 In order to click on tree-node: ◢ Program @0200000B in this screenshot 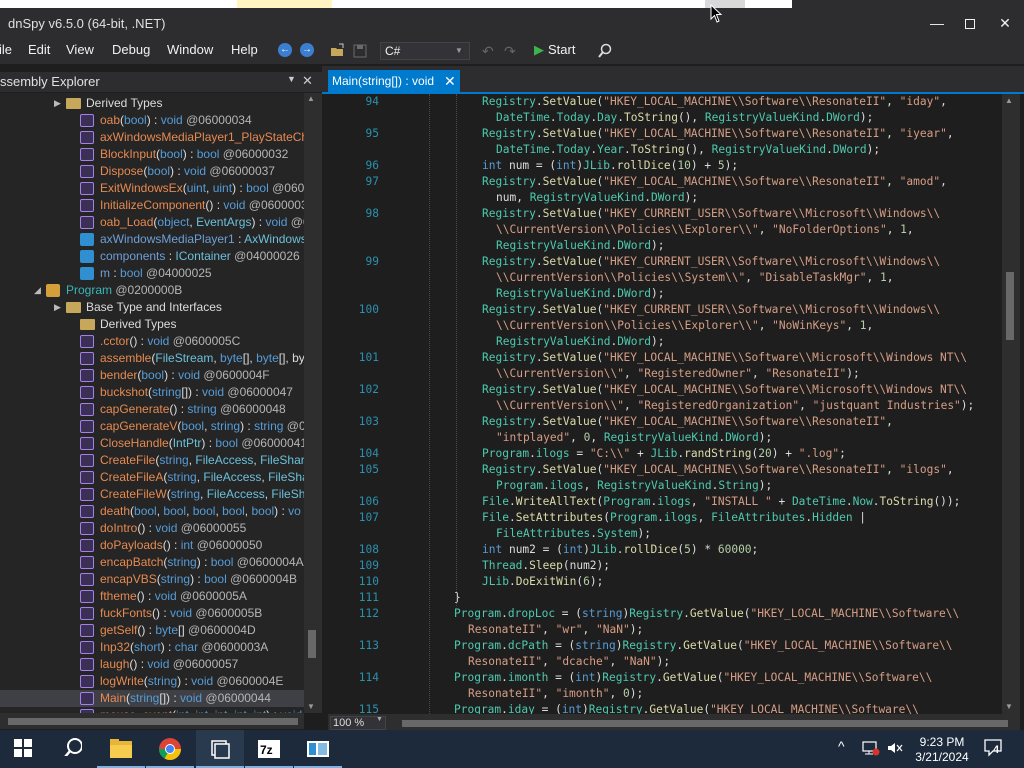, I will do `click(152, 290)`.